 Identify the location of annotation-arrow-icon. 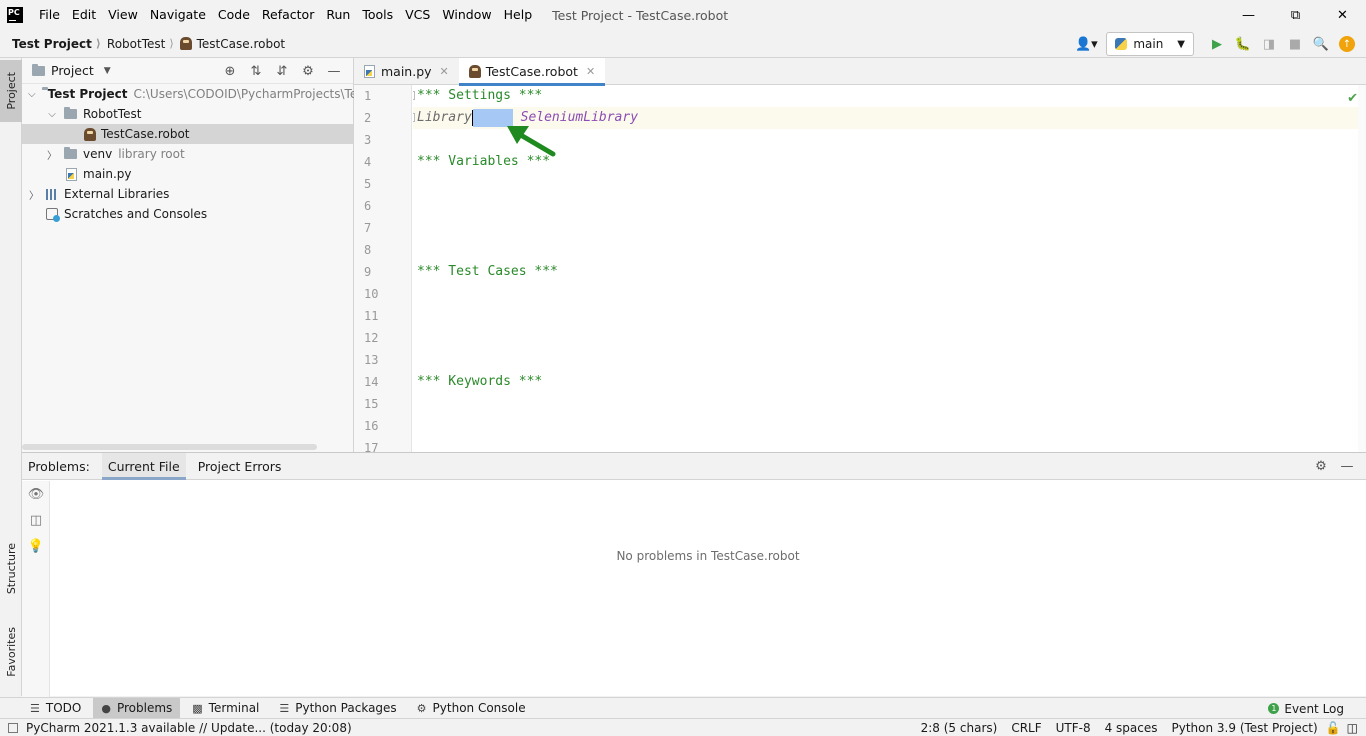
(531, 141).